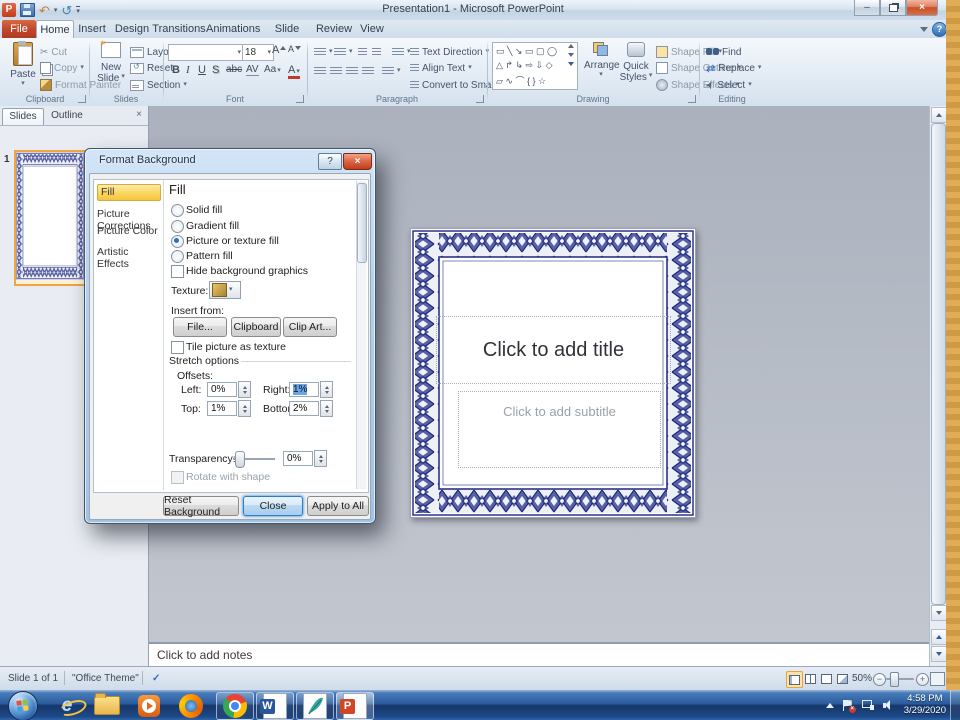 This screenshot has width=960, height=720. I want to click on media-player-icon, so click(149, 705).